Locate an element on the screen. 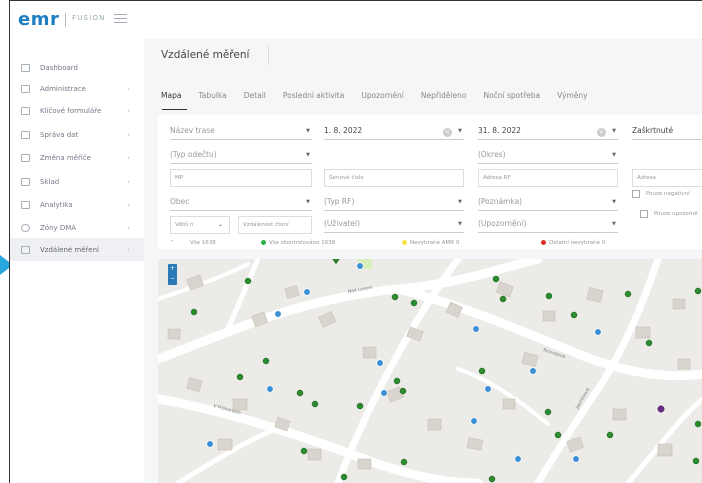 This screenshot has height=483, width=702. compare-operator-select: Větší n ⌄ is located at coordinates (200, 225).